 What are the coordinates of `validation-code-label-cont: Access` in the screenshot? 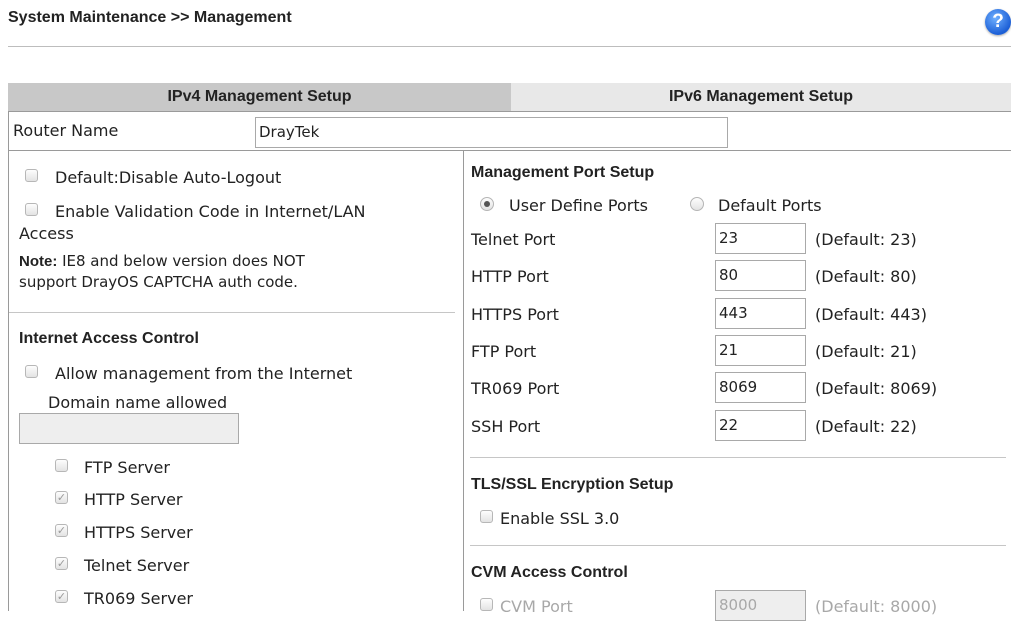 It's located at (46, 233).